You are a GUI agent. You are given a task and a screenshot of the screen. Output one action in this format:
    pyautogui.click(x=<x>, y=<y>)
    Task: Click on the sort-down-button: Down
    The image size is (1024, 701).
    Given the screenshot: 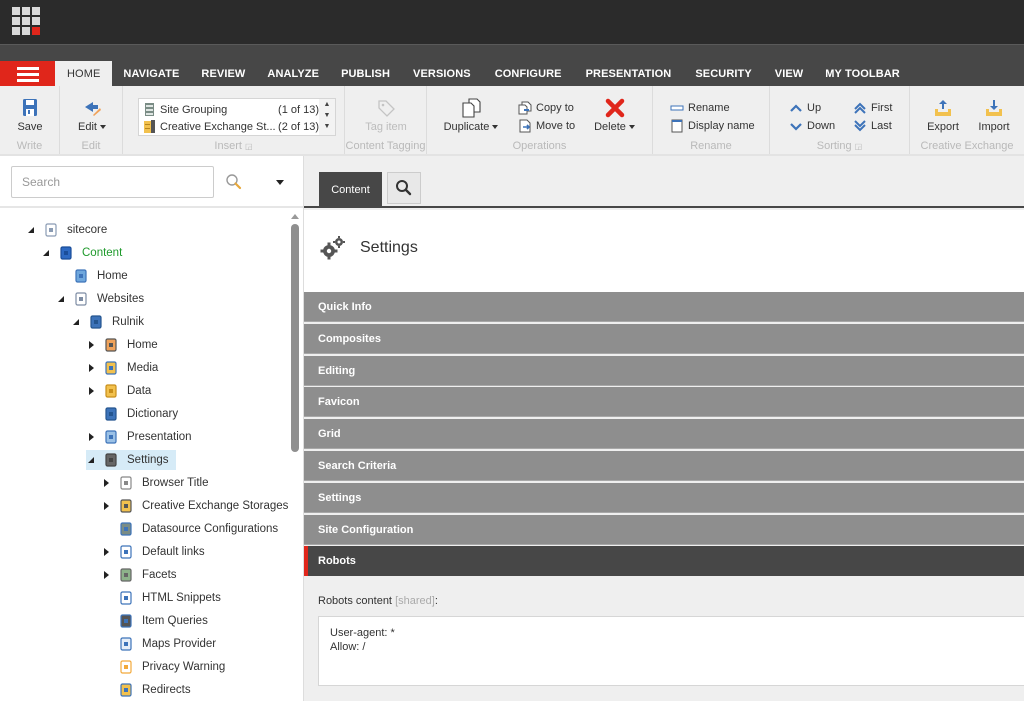 What is the action you would take?
    pyautogui.click(x=812, y=126)
    